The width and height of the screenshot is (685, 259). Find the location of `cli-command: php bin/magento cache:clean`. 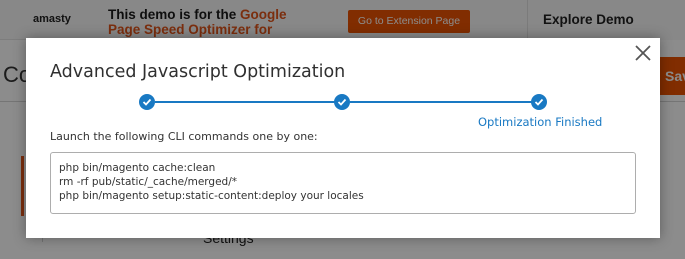

cli-command: php bin/magento cache:clean is located at coordinates (137, 168).